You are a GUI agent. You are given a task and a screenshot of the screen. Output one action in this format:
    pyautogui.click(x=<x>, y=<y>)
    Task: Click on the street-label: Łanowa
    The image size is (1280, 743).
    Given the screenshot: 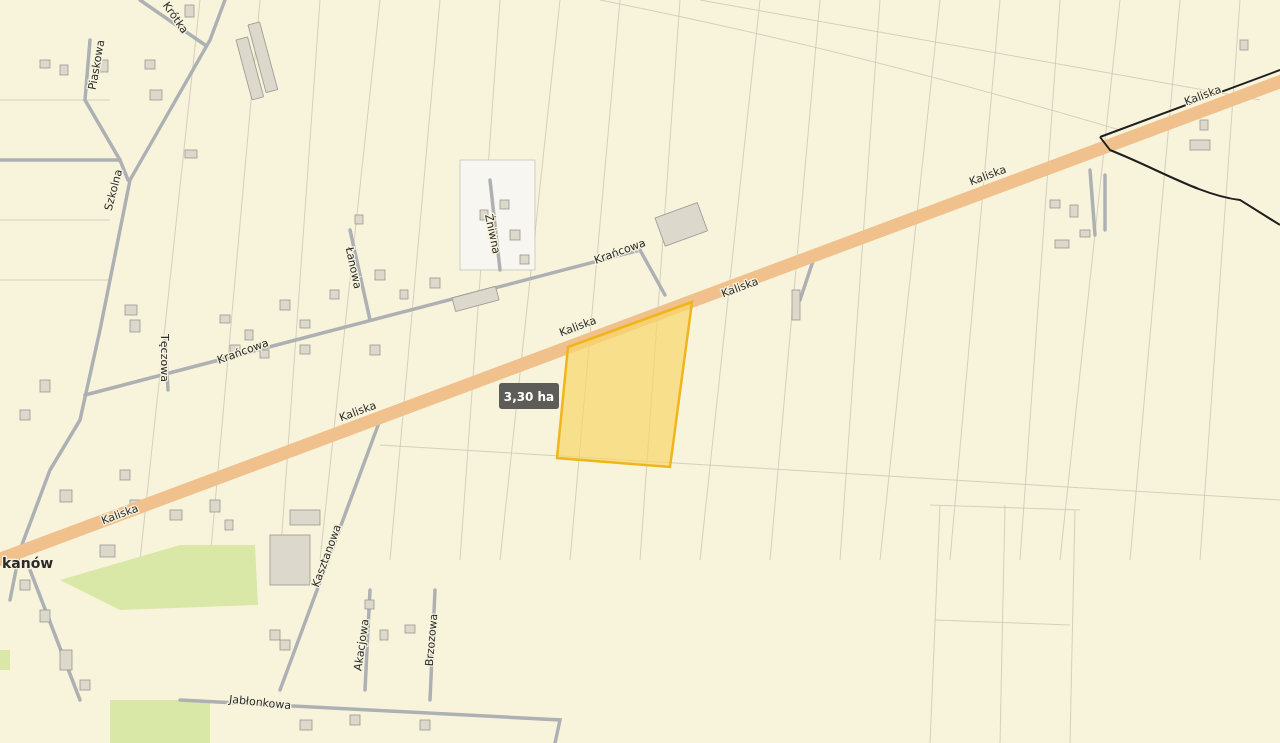 What is the action you would take?
    pyautogui.click(x=353, y=267)
    